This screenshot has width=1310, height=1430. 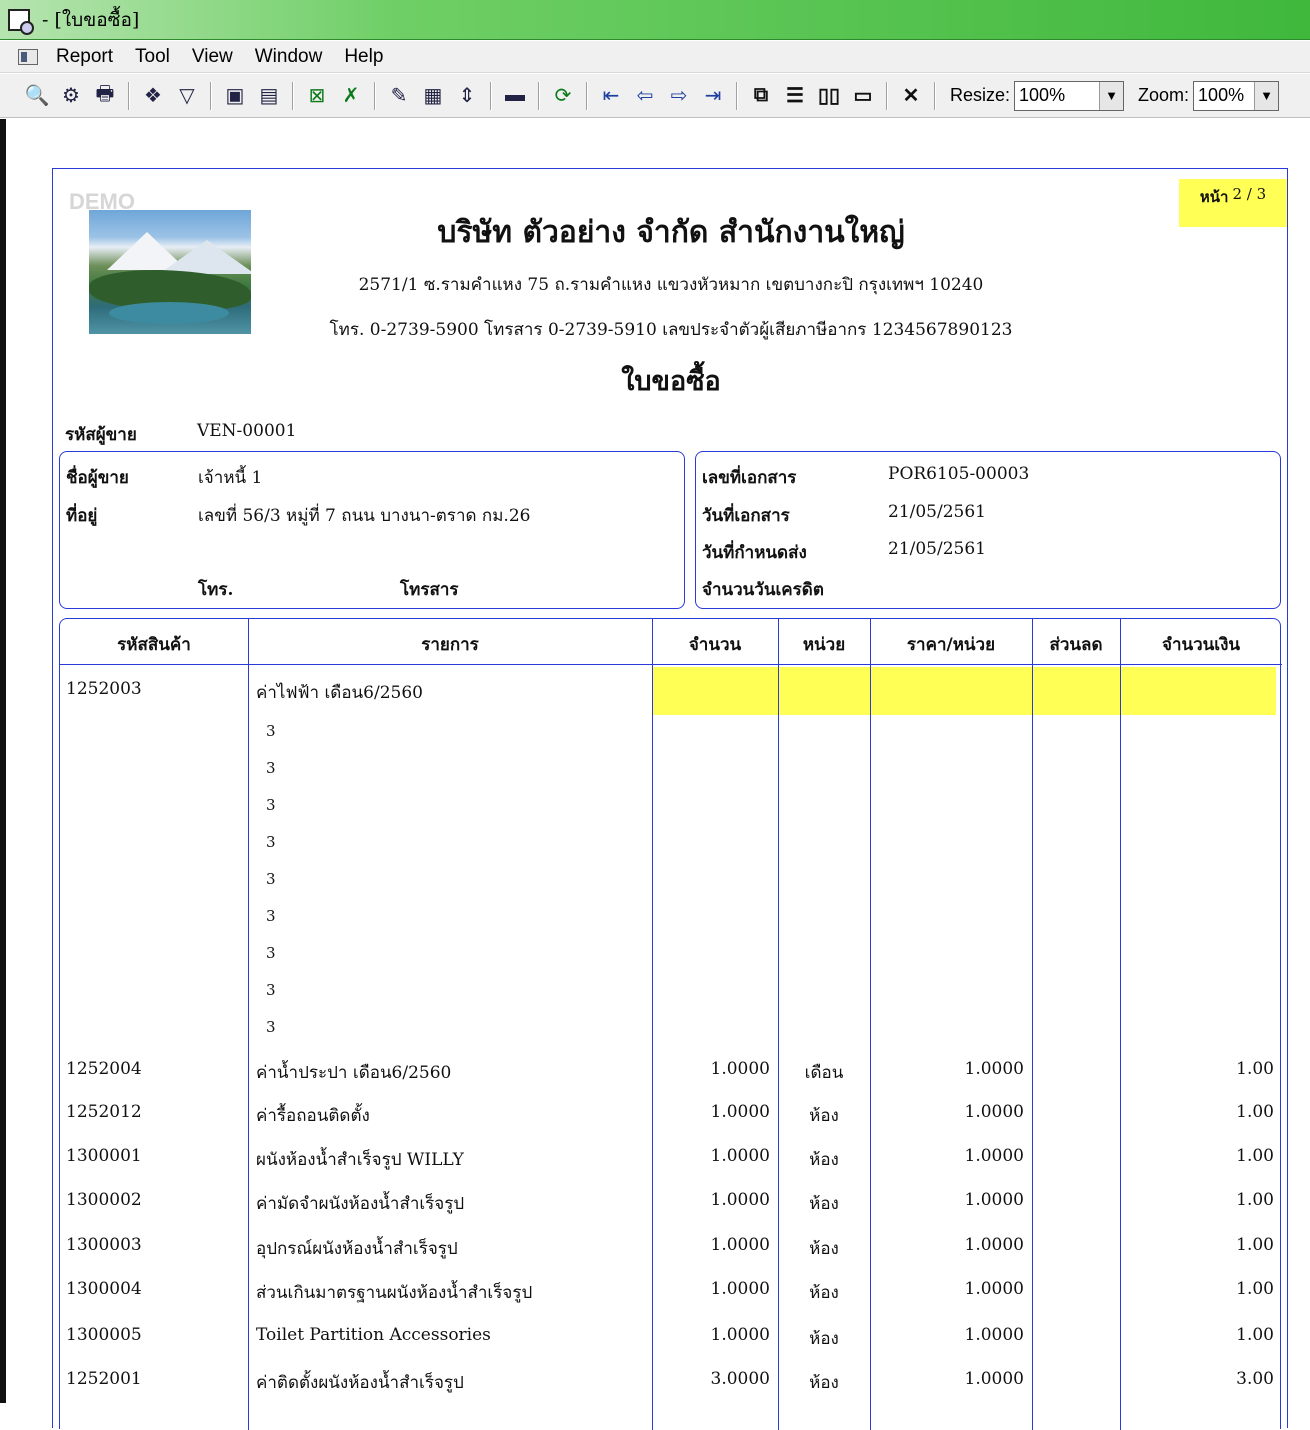 I want to click on table-row: 1252003 ค่าไฟฟ้า เดือน6/2560, so click(x=671, y=694).